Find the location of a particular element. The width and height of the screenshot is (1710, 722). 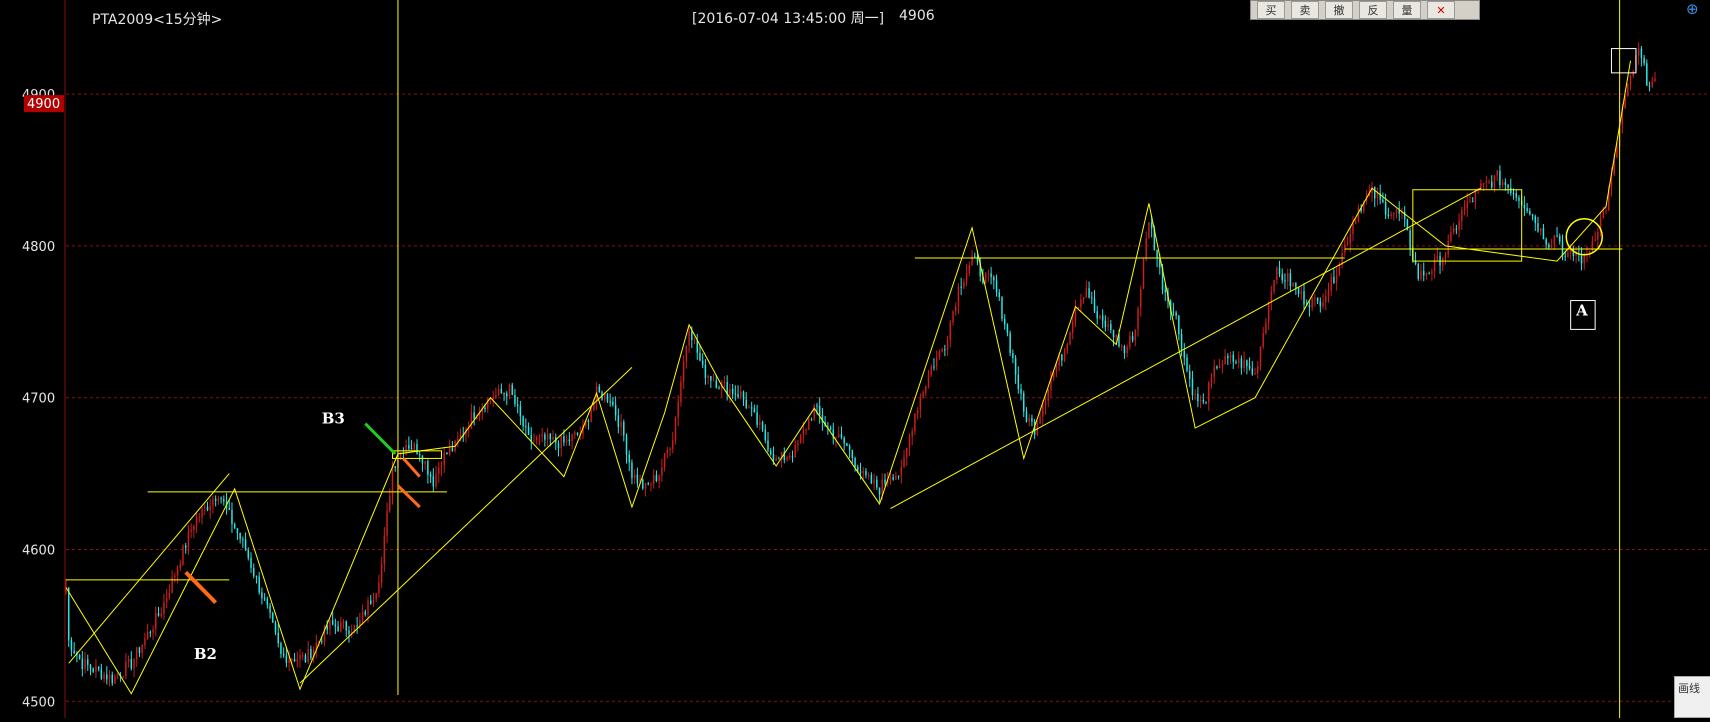

draw-line-panel: 画线 is located at coordinates (1692, 697).